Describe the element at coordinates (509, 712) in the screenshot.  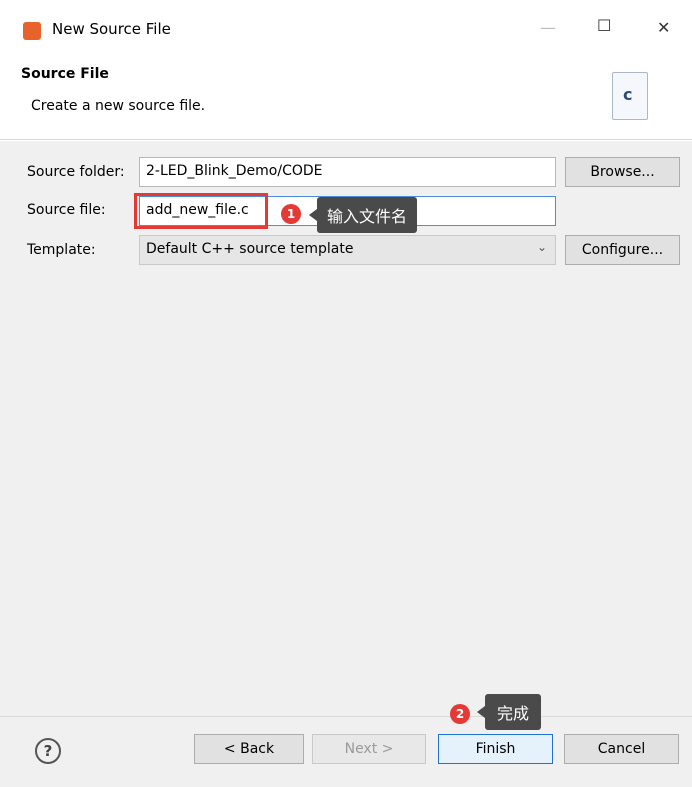
I see `step2-callout: 完成` at that location.